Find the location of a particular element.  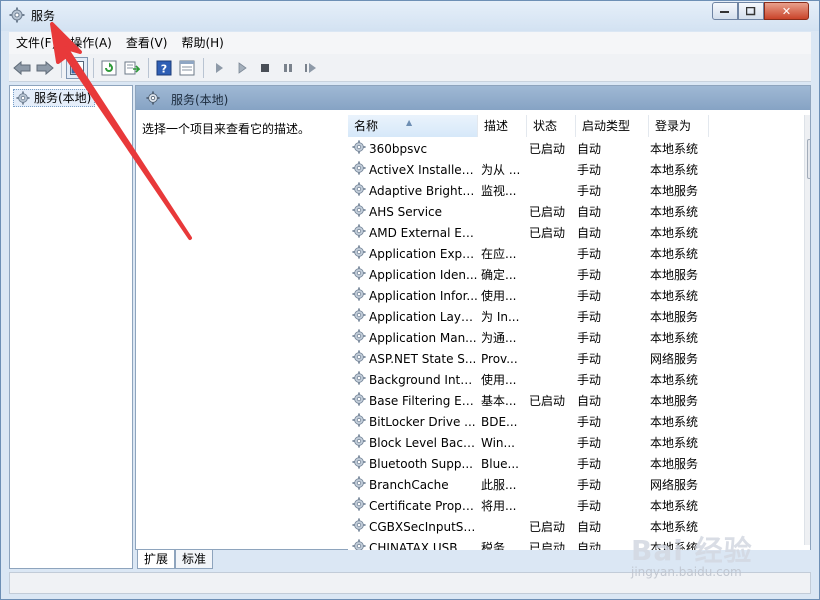

pause-icon is located at coordinates (288, 67).